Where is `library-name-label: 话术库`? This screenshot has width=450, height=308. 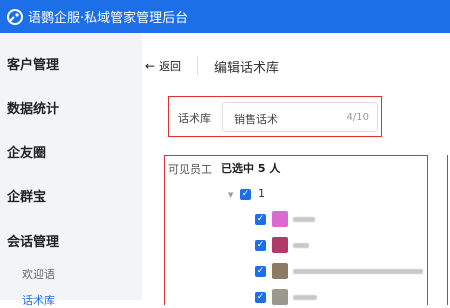
library-name-label: 话术库 is located at coordinates (194, 118).